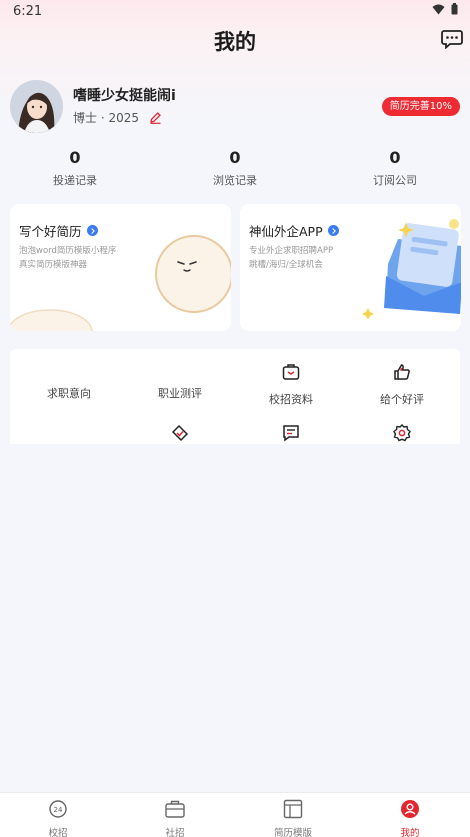 Image resolution: width=470 pixels, height=837 pixels. Describe the element at coordinates (454, 9) in the screenshot. I see `battery-icon` at that location.